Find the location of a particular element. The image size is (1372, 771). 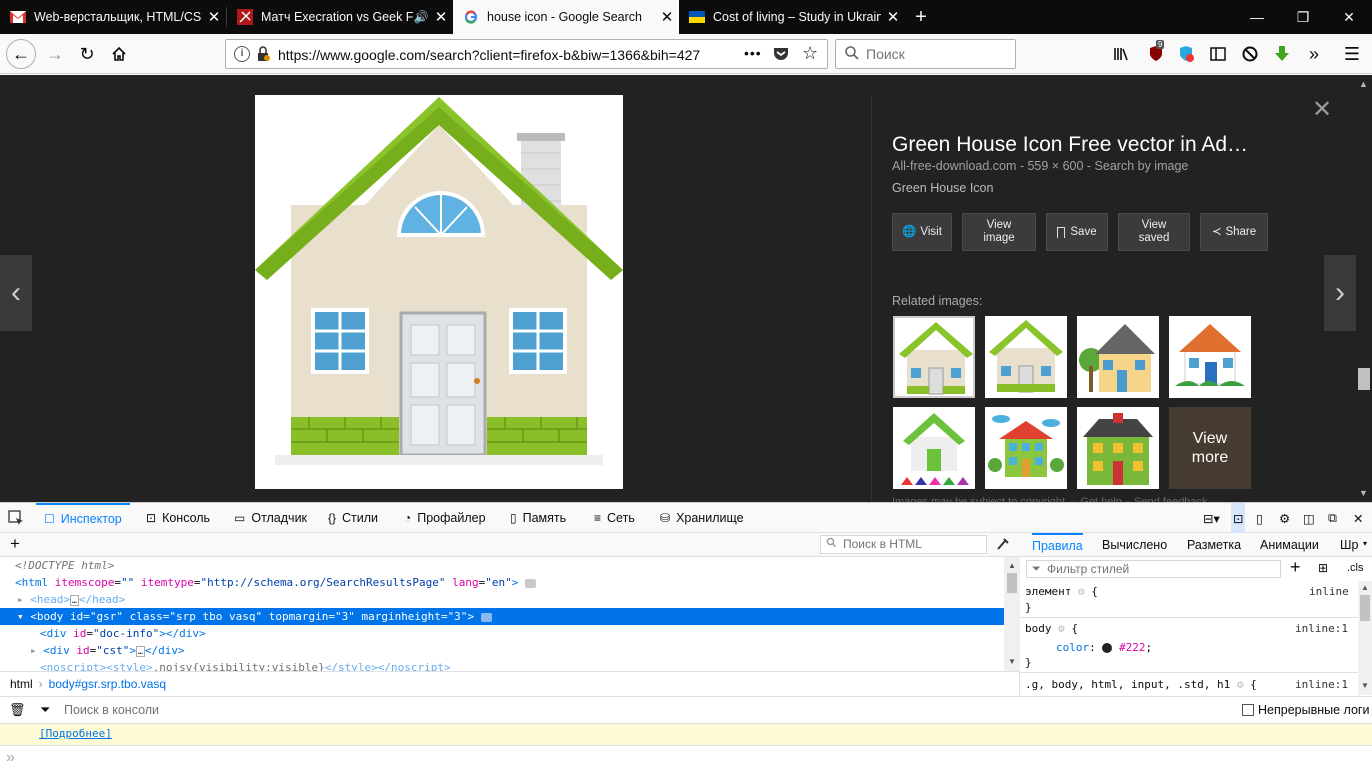

dock-side-icon: ◫ is located at coordinates (1309, 518).